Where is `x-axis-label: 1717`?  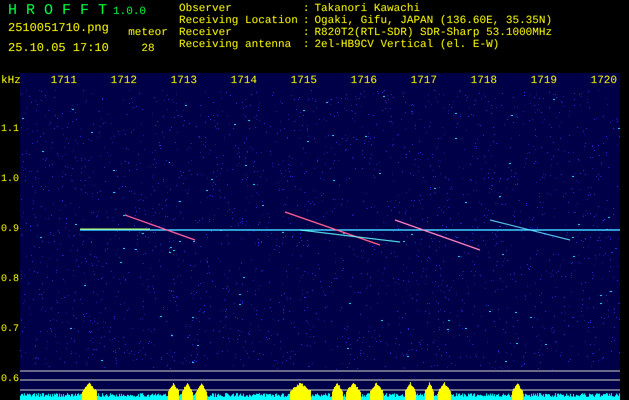
x-axis-label: 1717 is located at coordinates (424, 81).